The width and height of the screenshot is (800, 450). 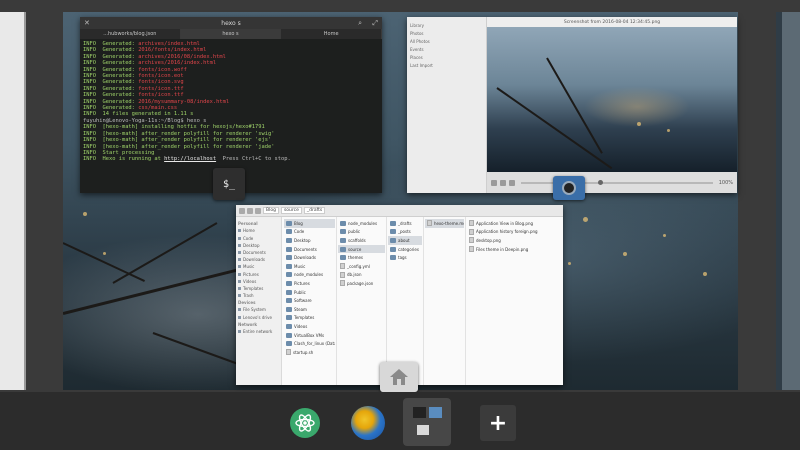 I want to click on viewer-side-item: Photos, so click(x=446, y=33).